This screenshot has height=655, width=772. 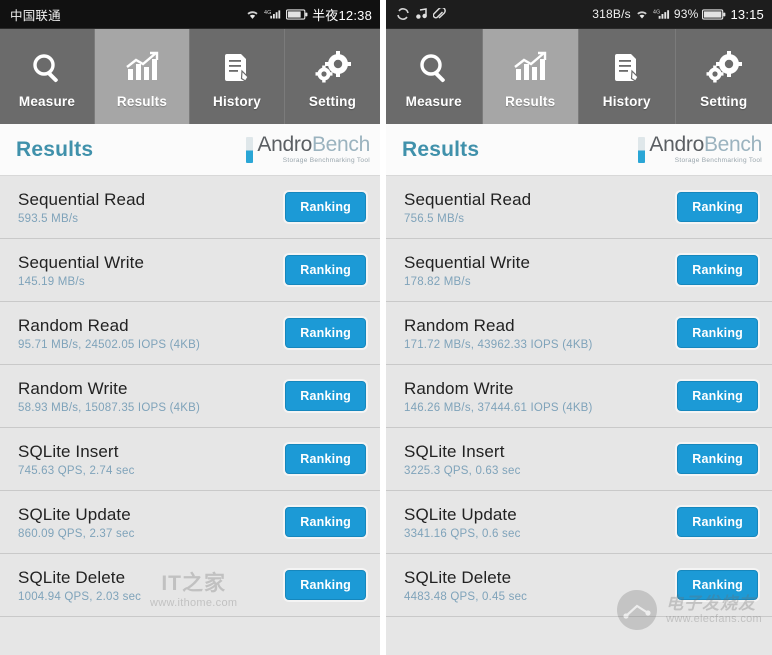 What do you see at coordinates (454, 451) in the screenshot?
I see `result-title: SQLite Insert` at bounding box center [454, 451].